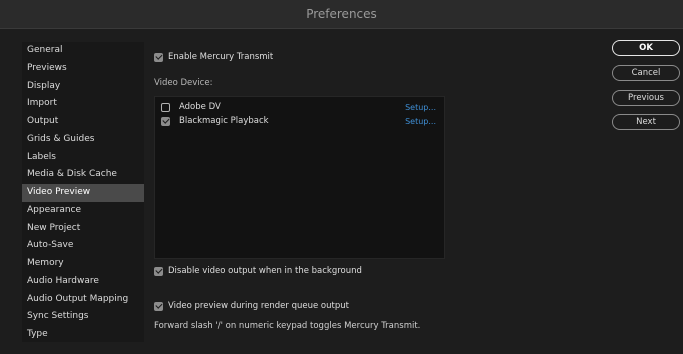 The height and width of the screenshot is (354, 683). What do you see at coordinates (83, 229) in the screenshot?
I see `sidebar-item-new-project: New Project` at bounding box center [83, 229].